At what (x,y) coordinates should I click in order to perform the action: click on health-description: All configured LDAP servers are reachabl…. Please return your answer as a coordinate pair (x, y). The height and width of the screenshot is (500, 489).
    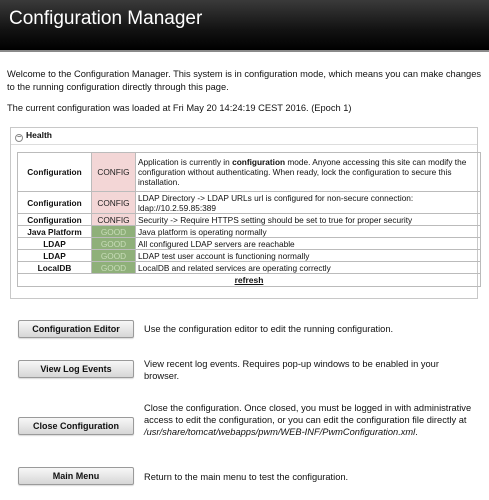
    Looking at the image, I should click on (308, 243).